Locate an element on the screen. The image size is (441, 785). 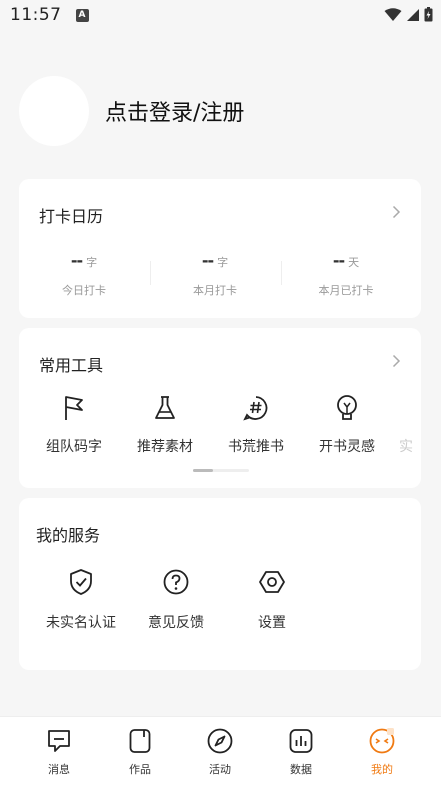
tool-label: 推荐素材 is located at coordinates (165, 447).